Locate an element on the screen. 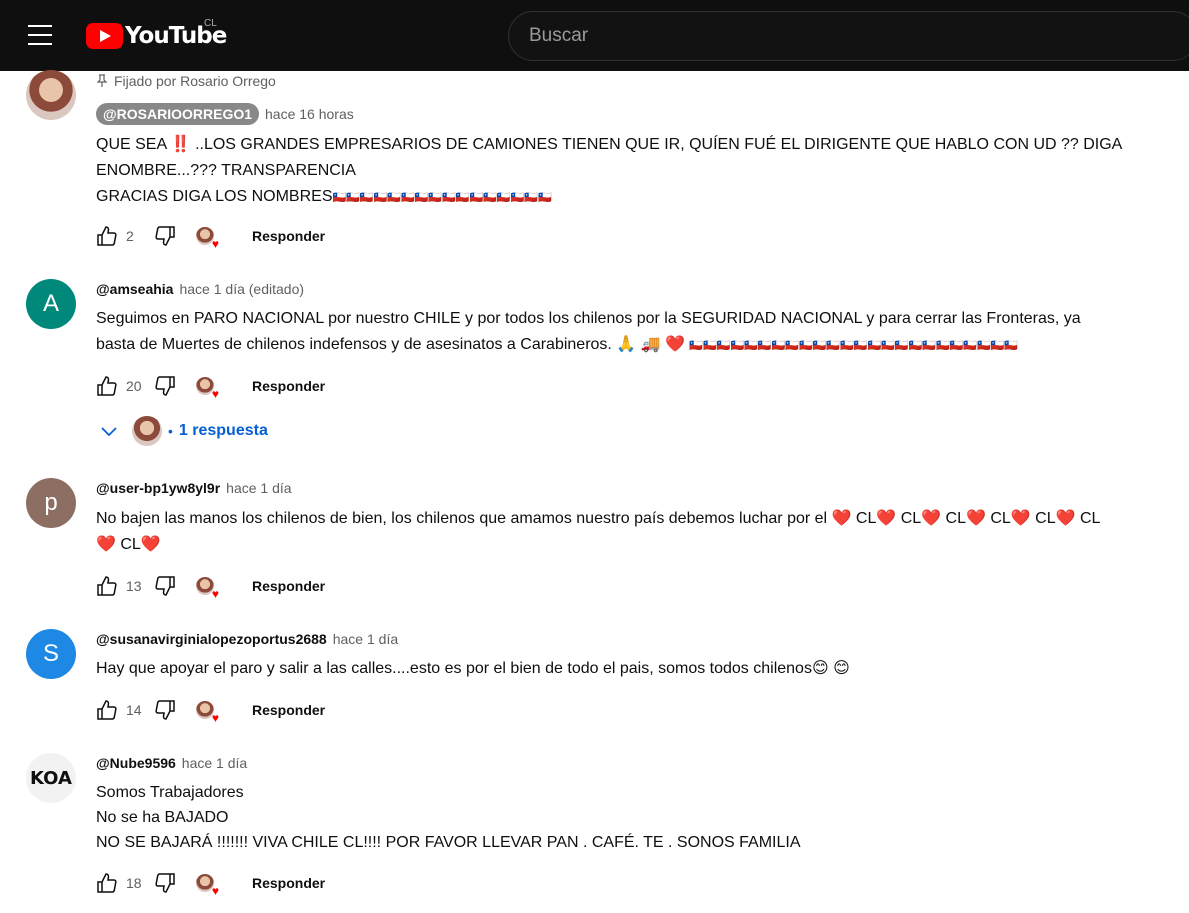 The height and width of the screenshot is (913, 1189). comment-author: @amseahia is located at coordinates (134, 289).